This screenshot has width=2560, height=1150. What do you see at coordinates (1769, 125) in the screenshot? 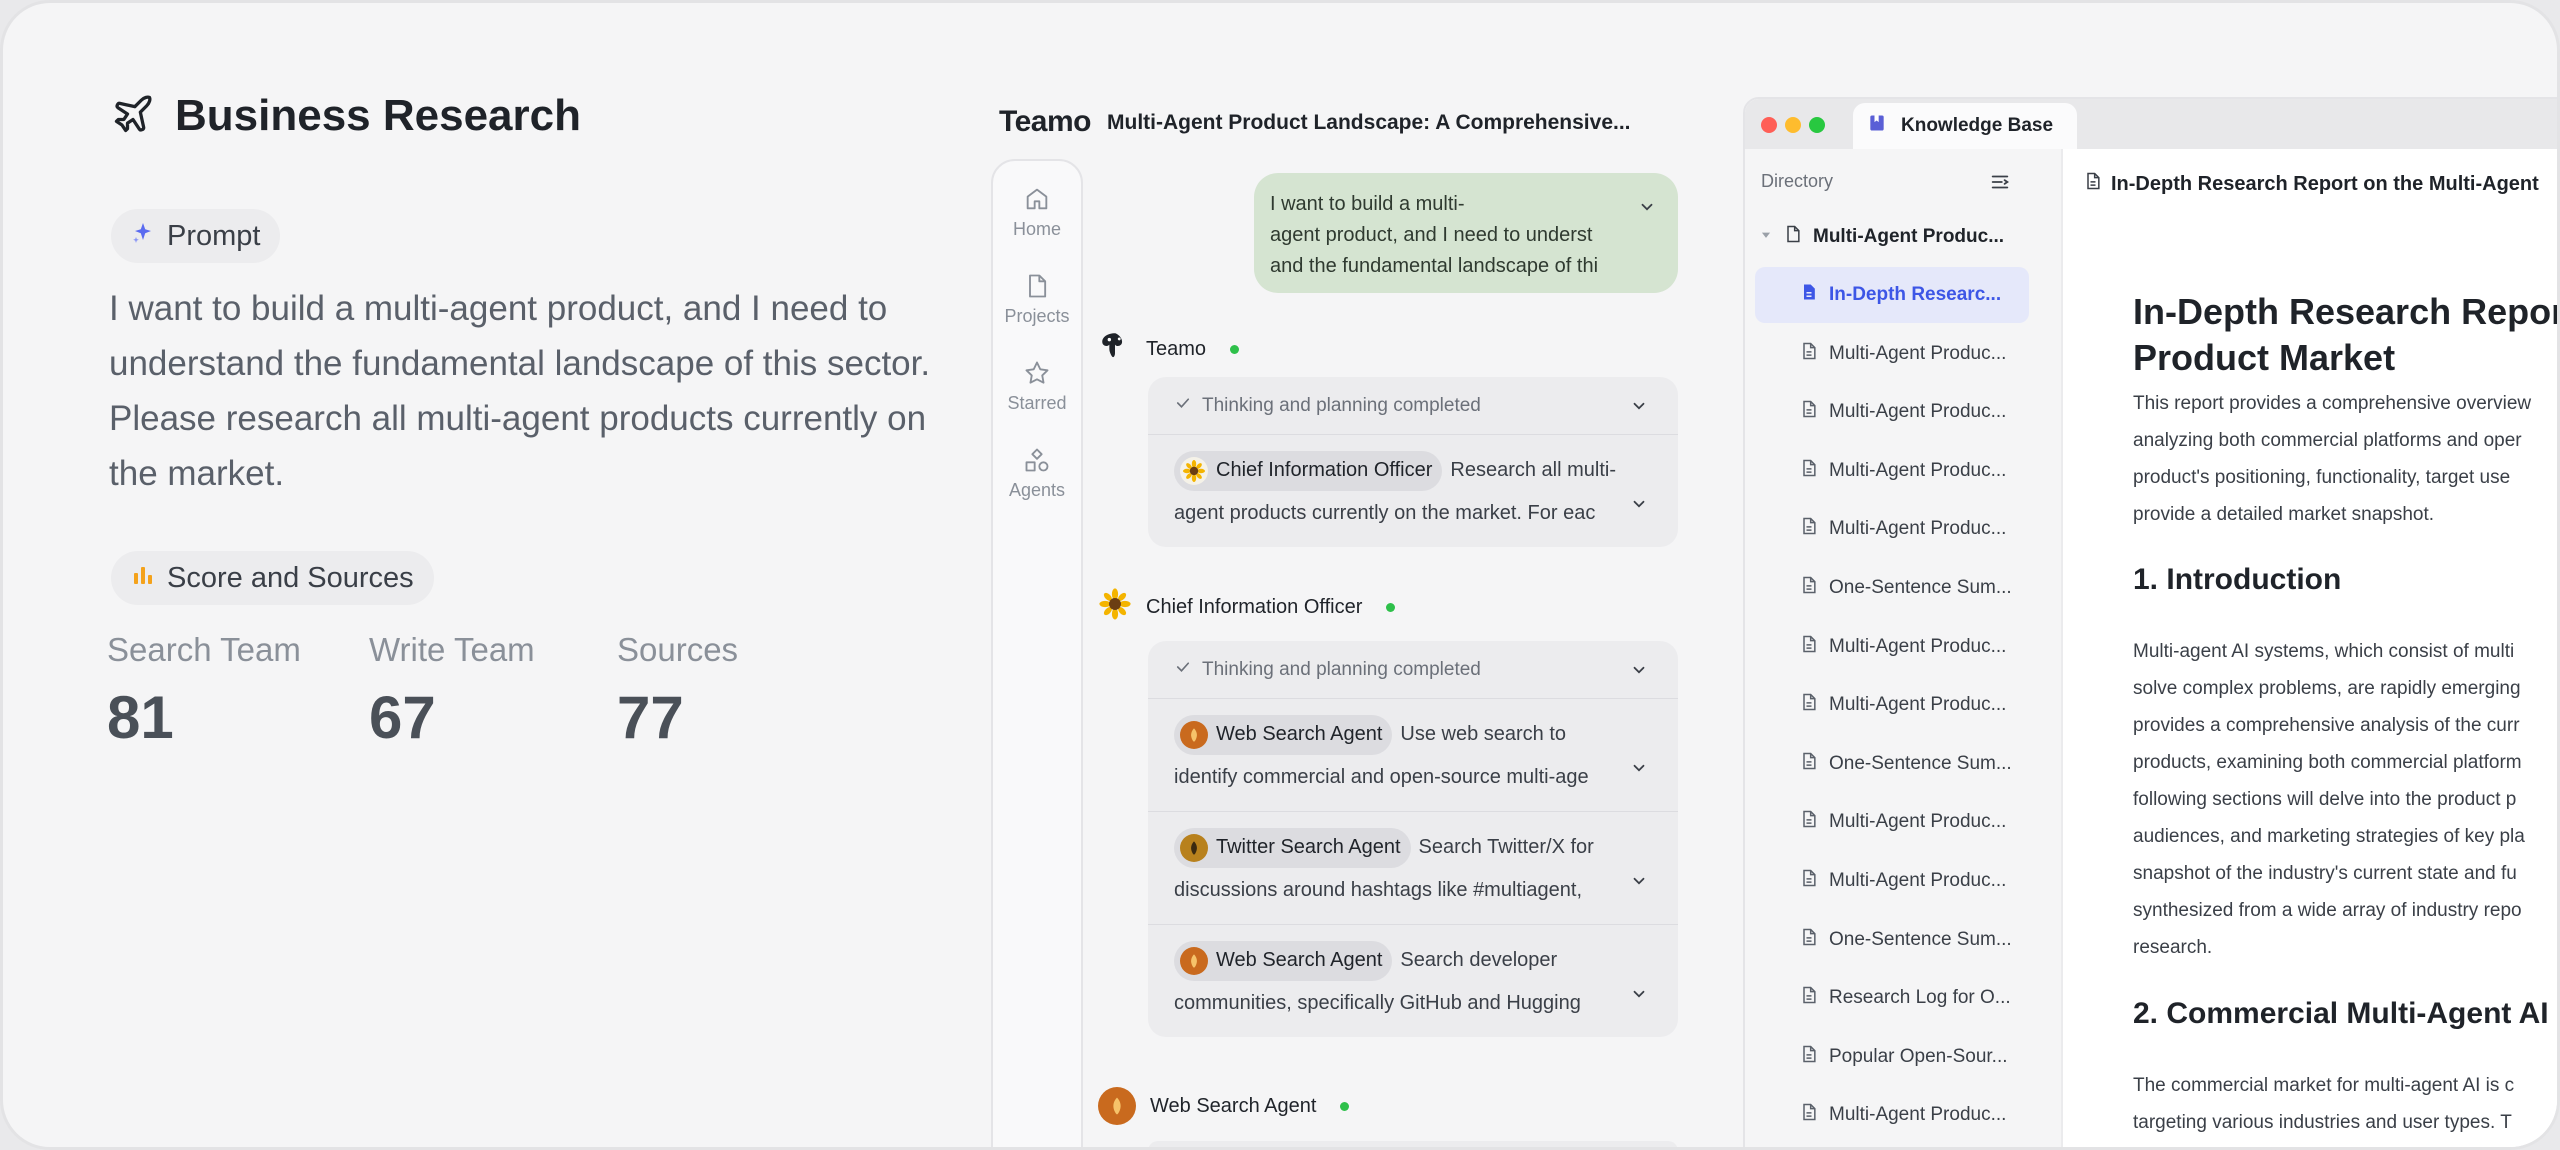
I see `close-window-button` at bounding box center [1769, 125].